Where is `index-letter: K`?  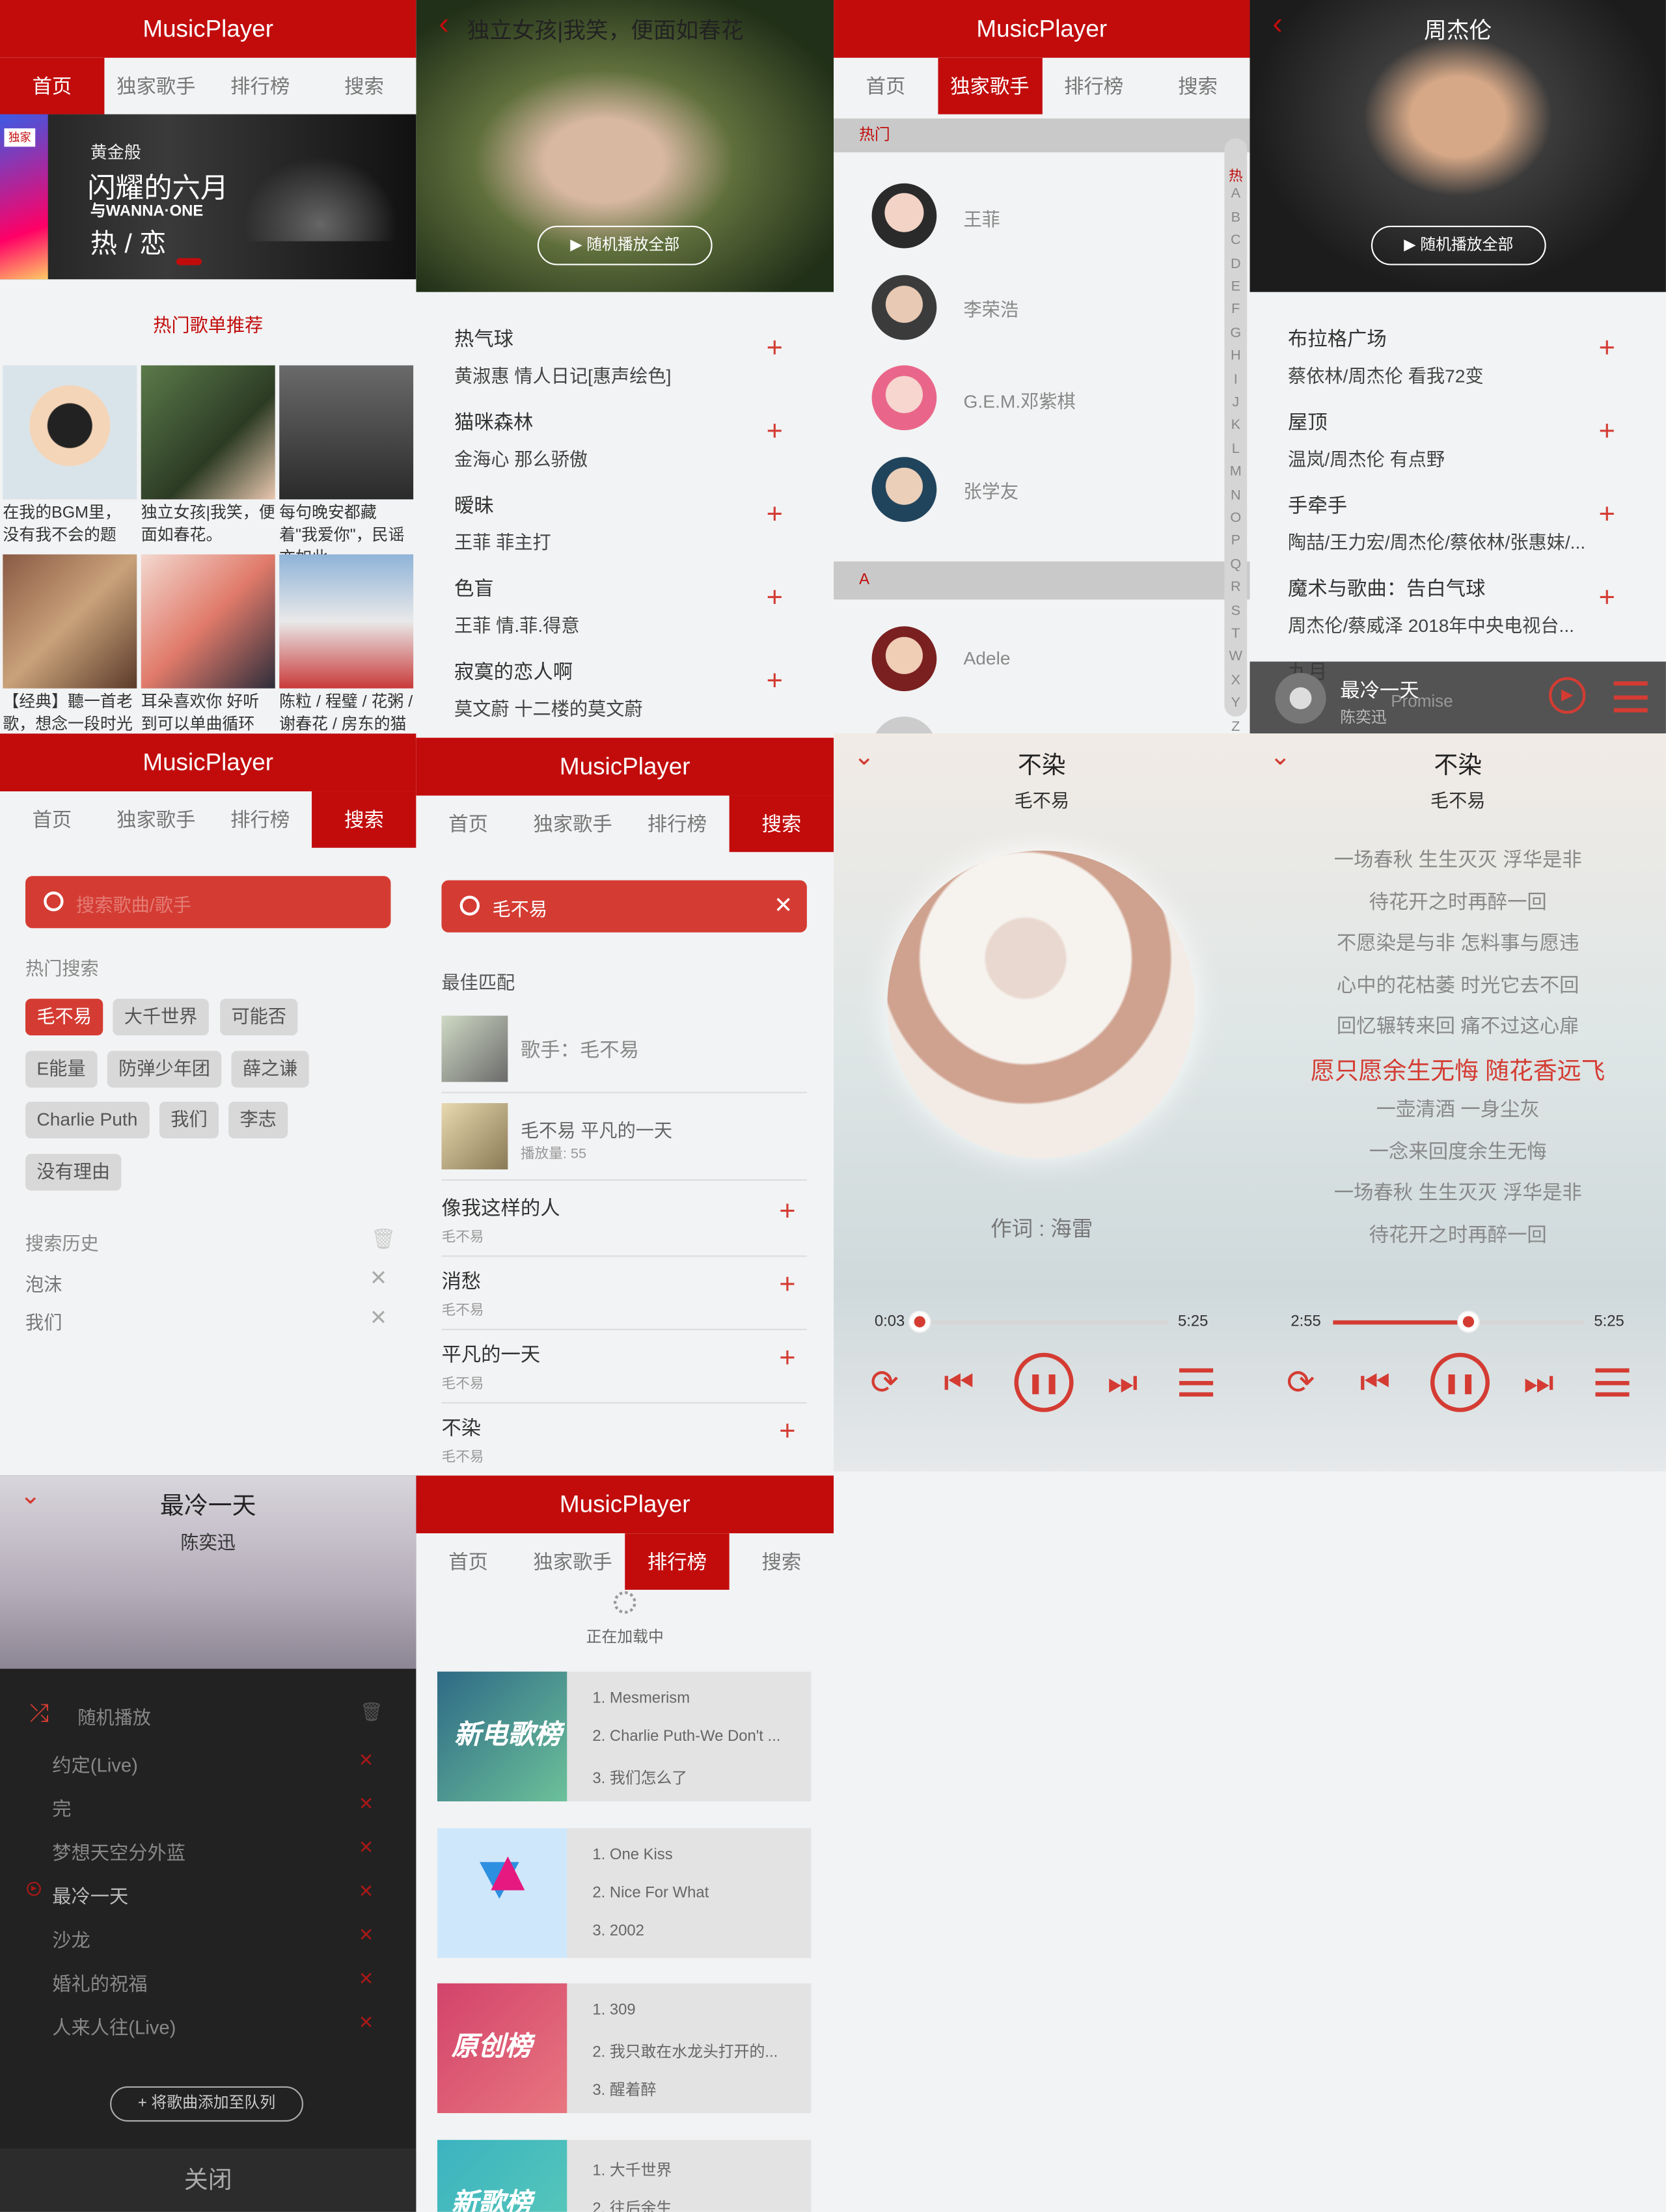 index-letter: K is located at coordinates (1235, 425).